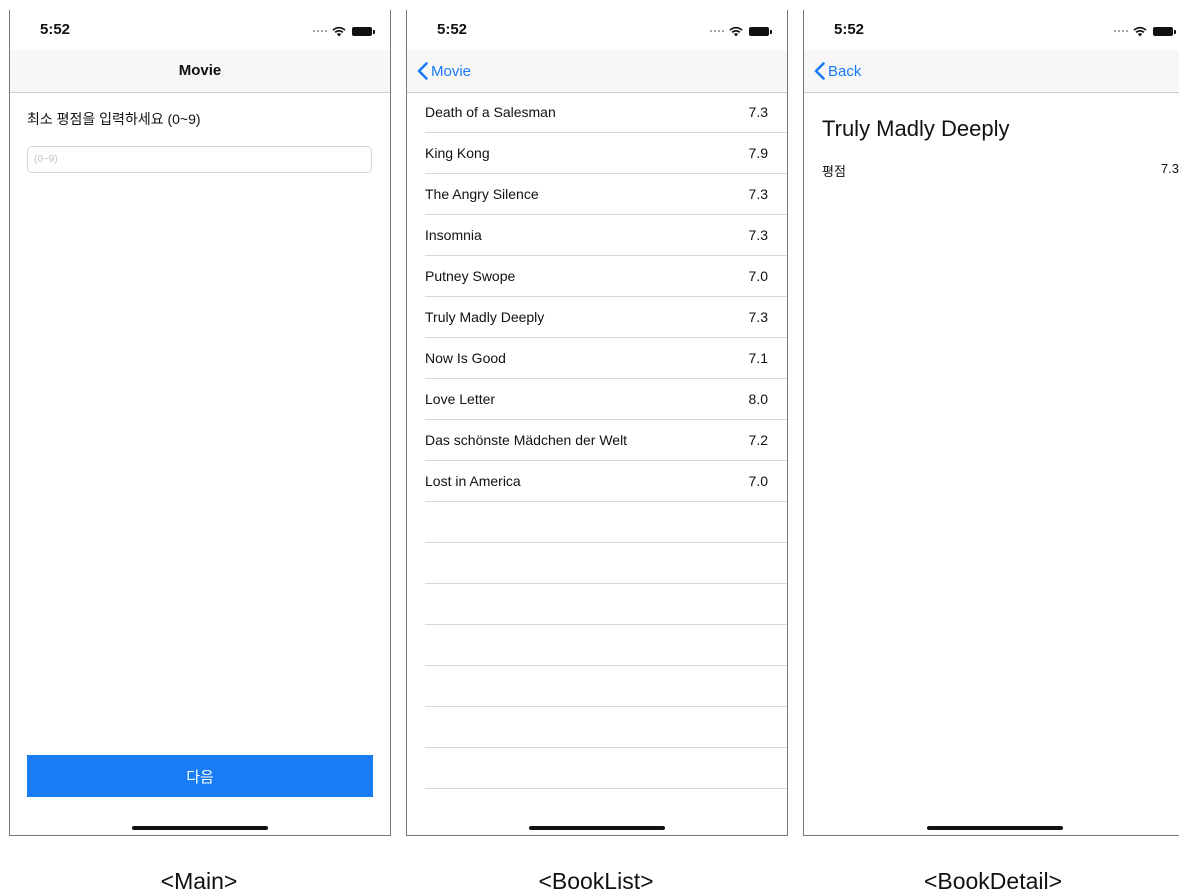  I want to click on navigation-bar: Back, so click(991, 71).